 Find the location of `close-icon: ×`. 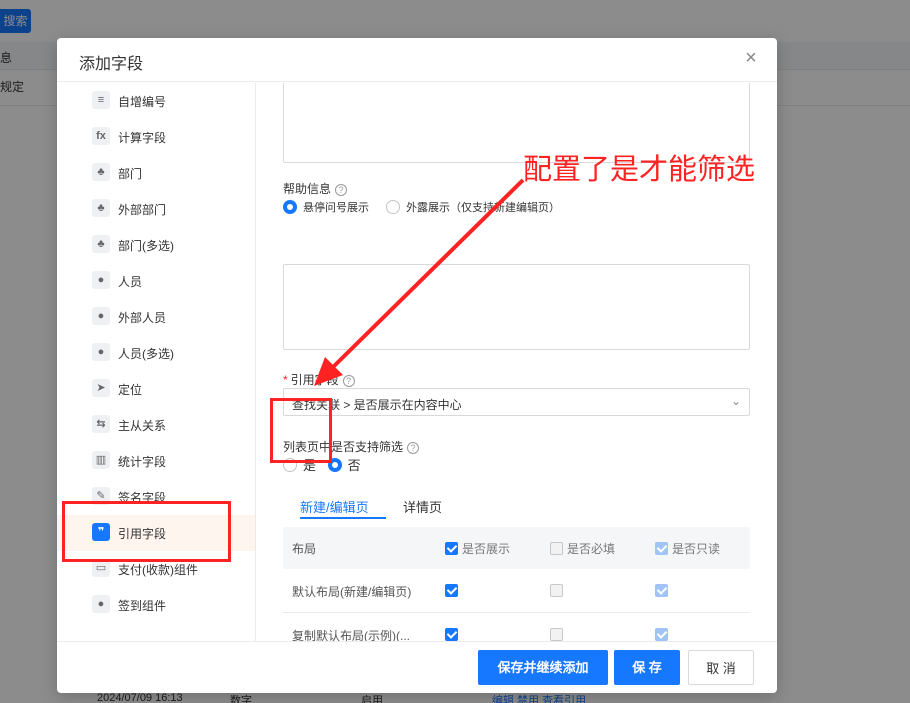

close-icon: × is located at coordinates (751, 58).